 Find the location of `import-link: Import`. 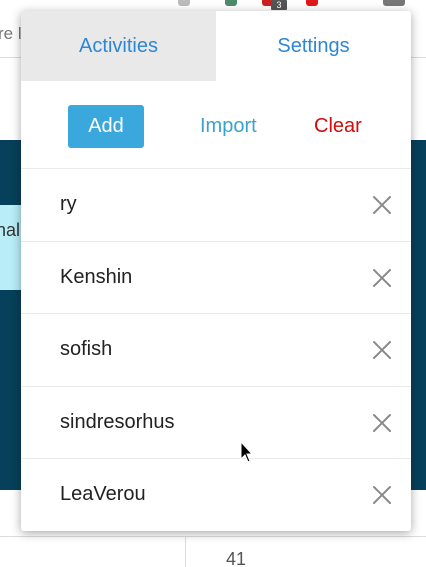

import-link: Import is located at coordinates (228, 126).